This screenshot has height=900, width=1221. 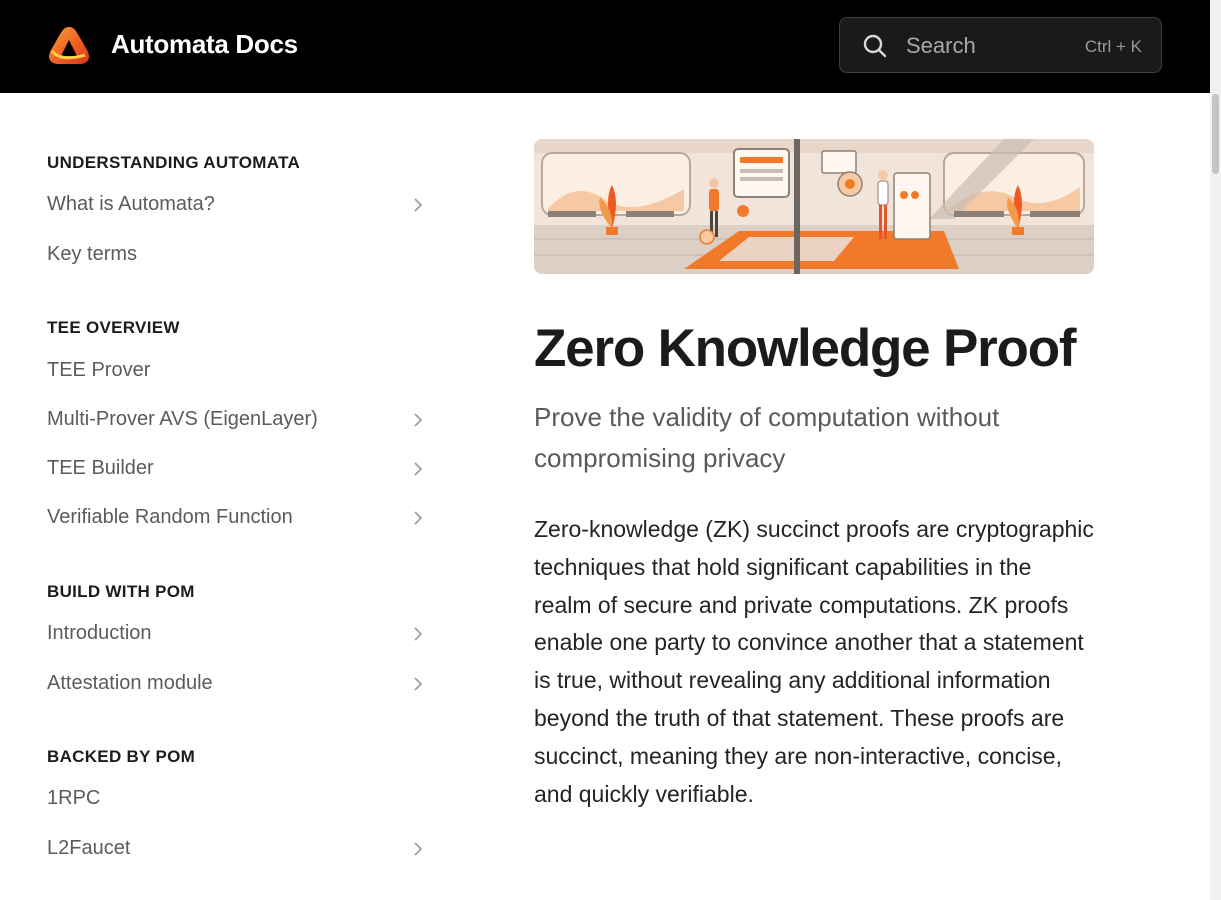 I want to click on sidebar-item-what-is-automata: What is Automata?, so click(x=237, y=206).